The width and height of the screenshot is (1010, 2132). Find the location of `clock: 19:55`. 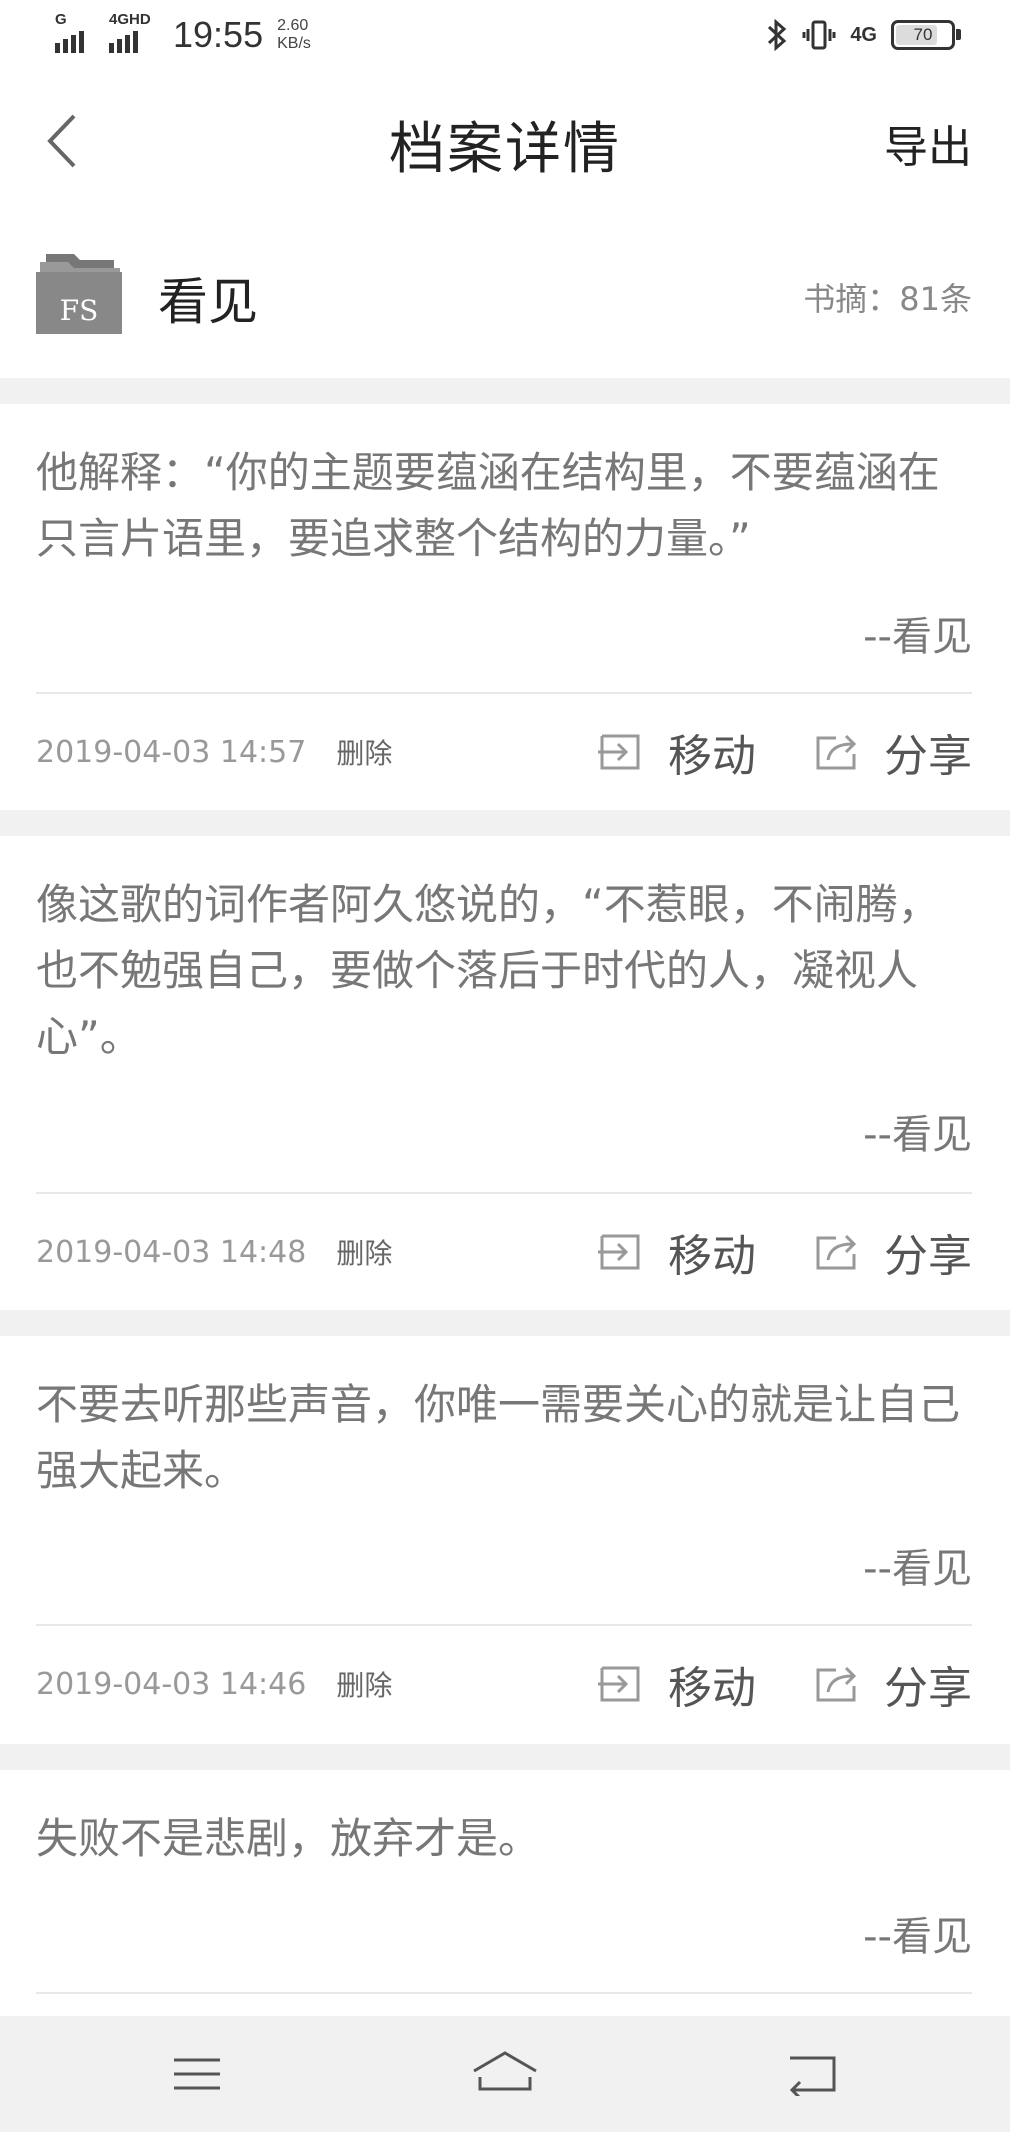

clock: 19:55 is located at coordinates (218, 34).